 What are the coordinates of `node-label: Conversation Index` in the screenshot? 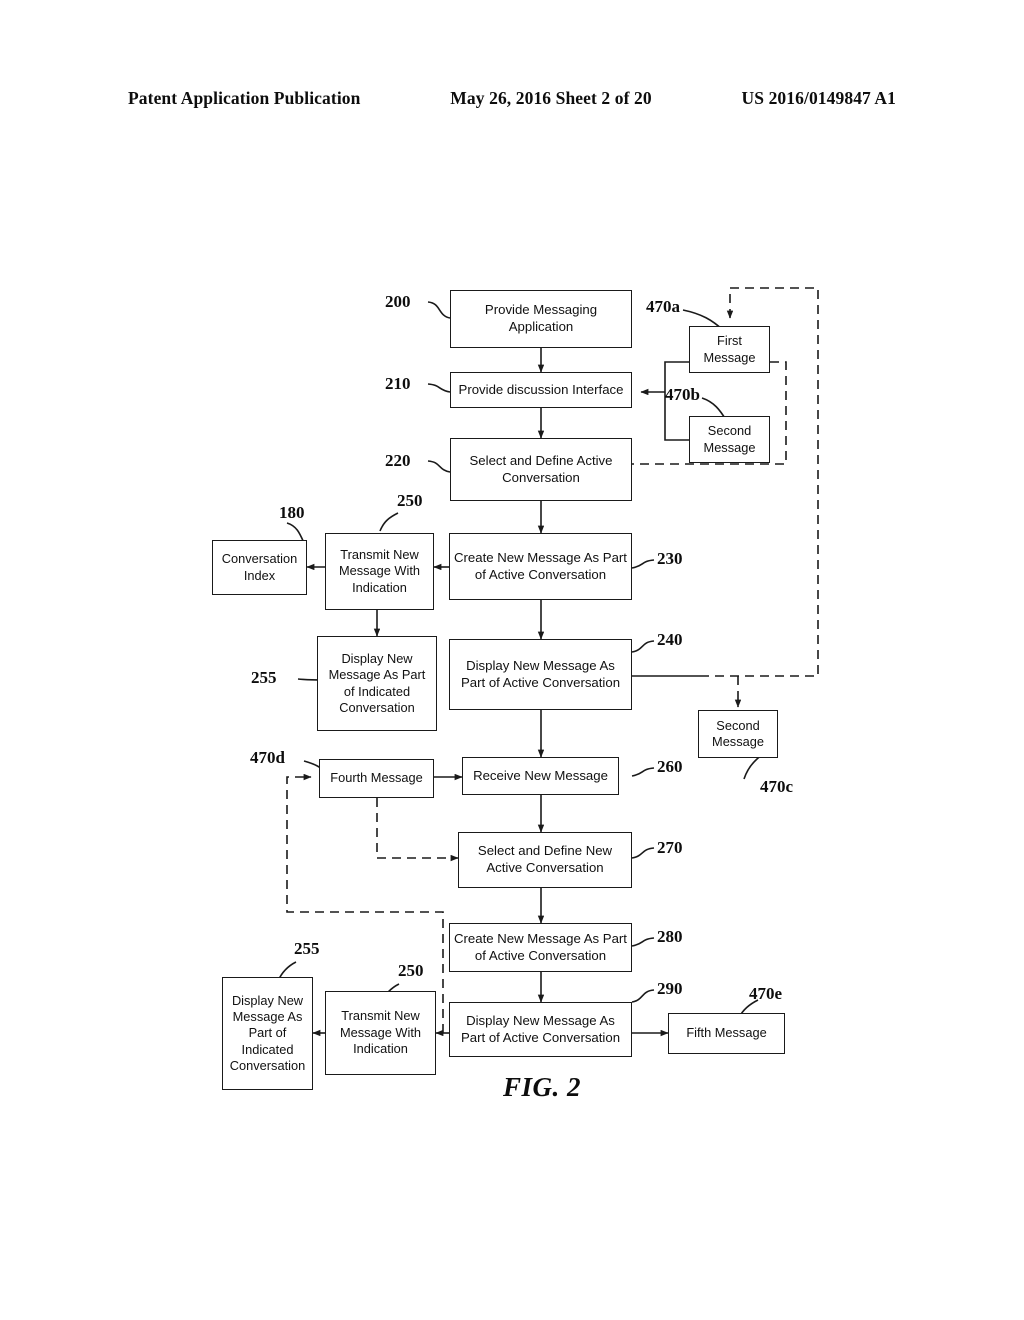 It's located at (259, 567).